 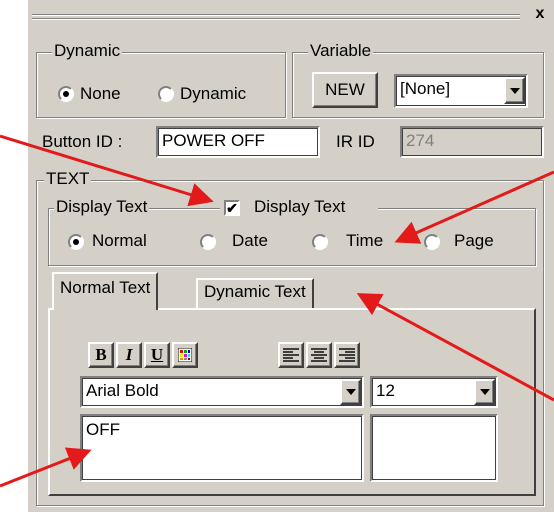 I want to click on text-content-value: OFF, so click(x=103, y=429).